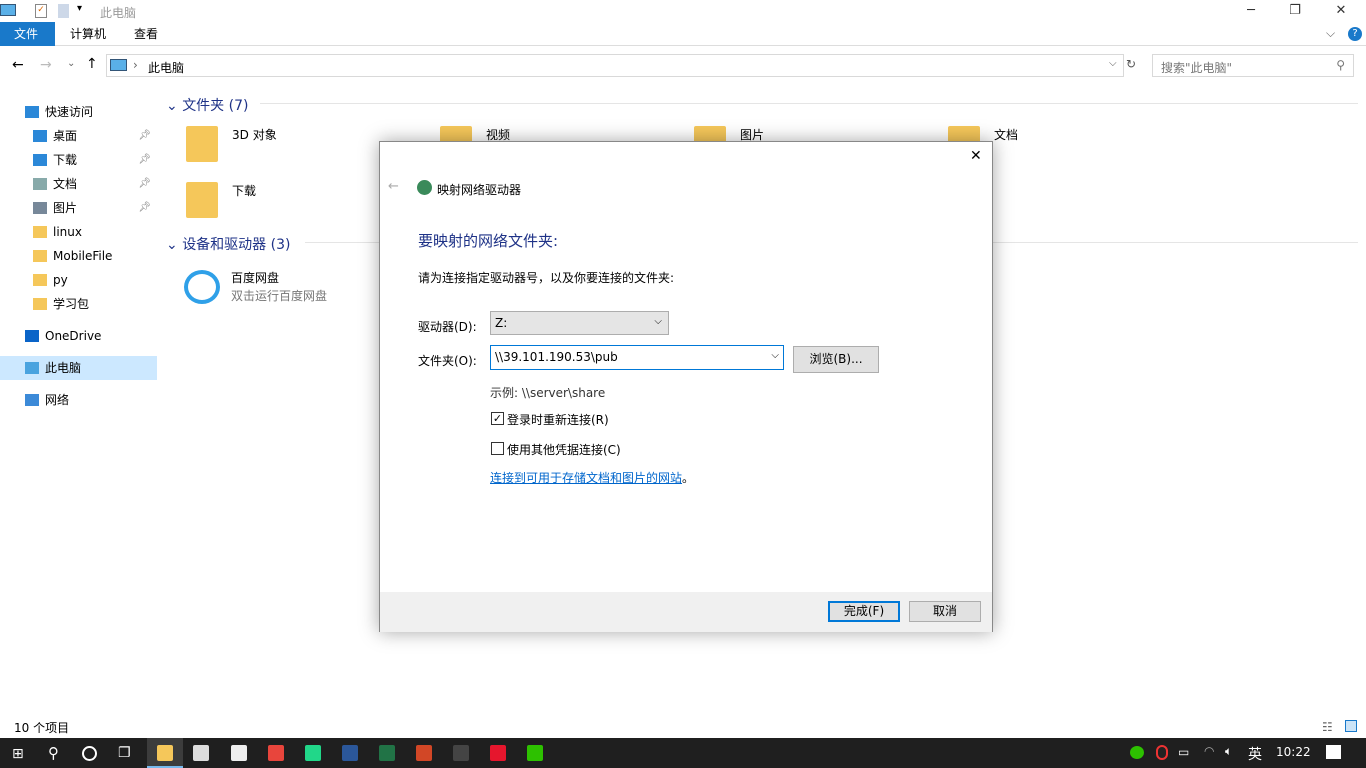 The width and height of the screenshot is (1366, 768). What do you see at coordinates (1183, 752) in the screenshot?
I see `battery-icon: ▭` at bounding box center [1183, 752].